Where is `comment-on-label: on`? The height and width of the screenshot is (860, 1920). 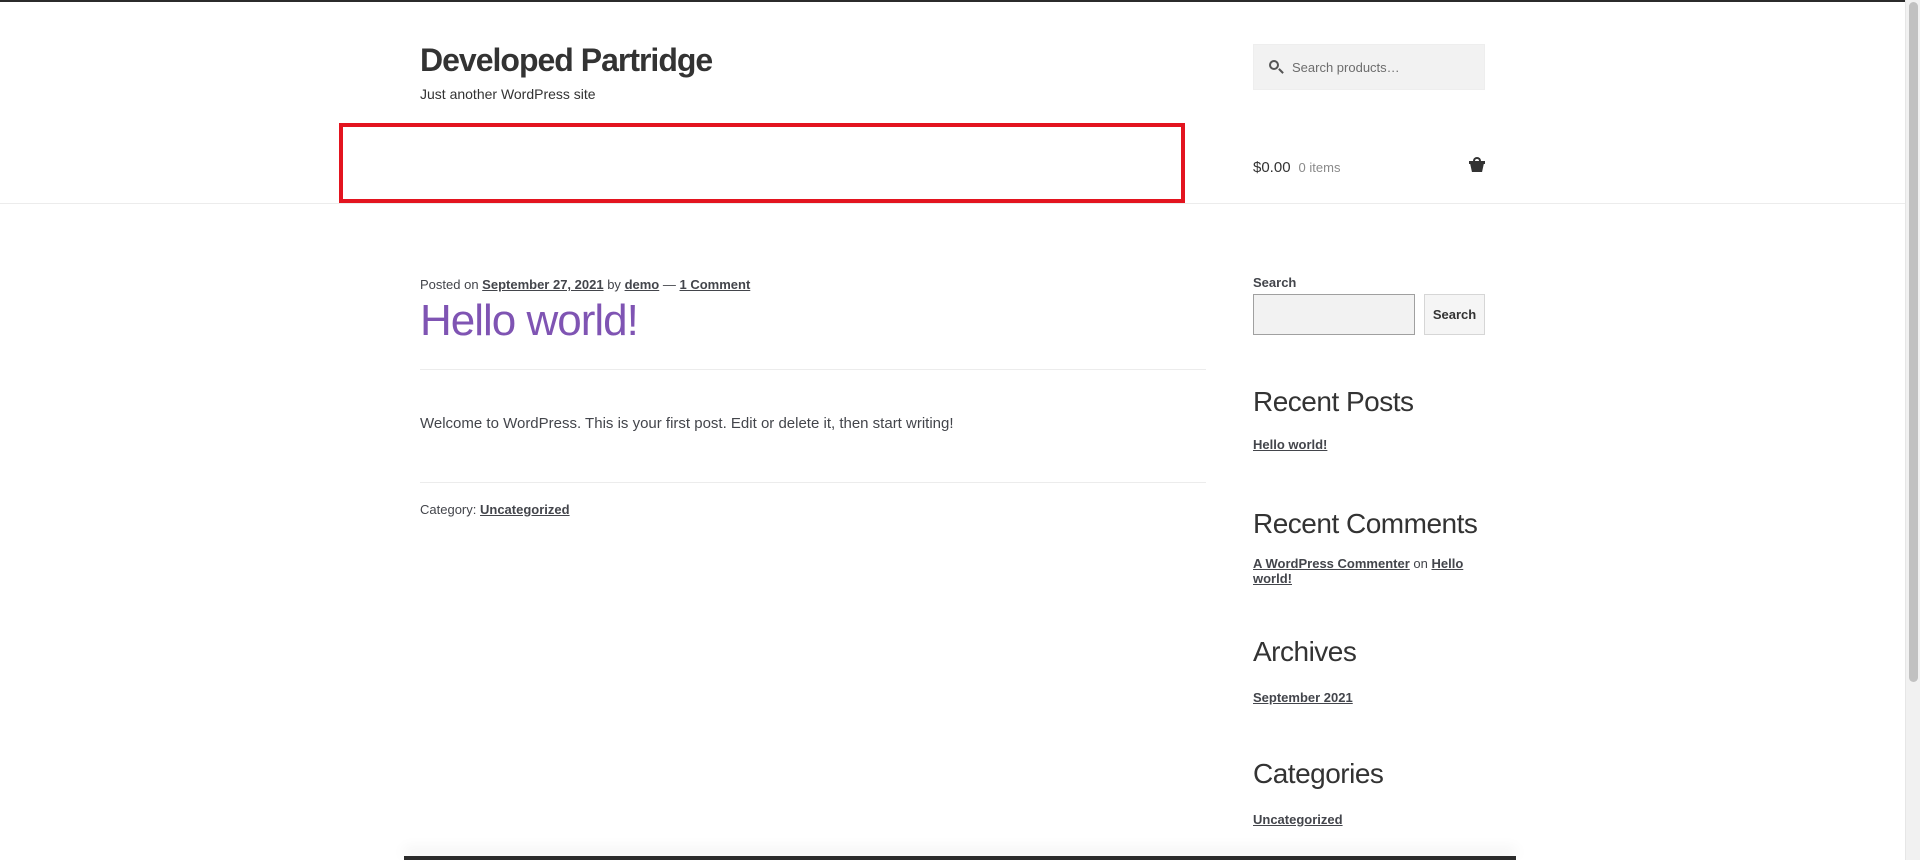 comment-on-label: on is located at coordinates (1420, 563).